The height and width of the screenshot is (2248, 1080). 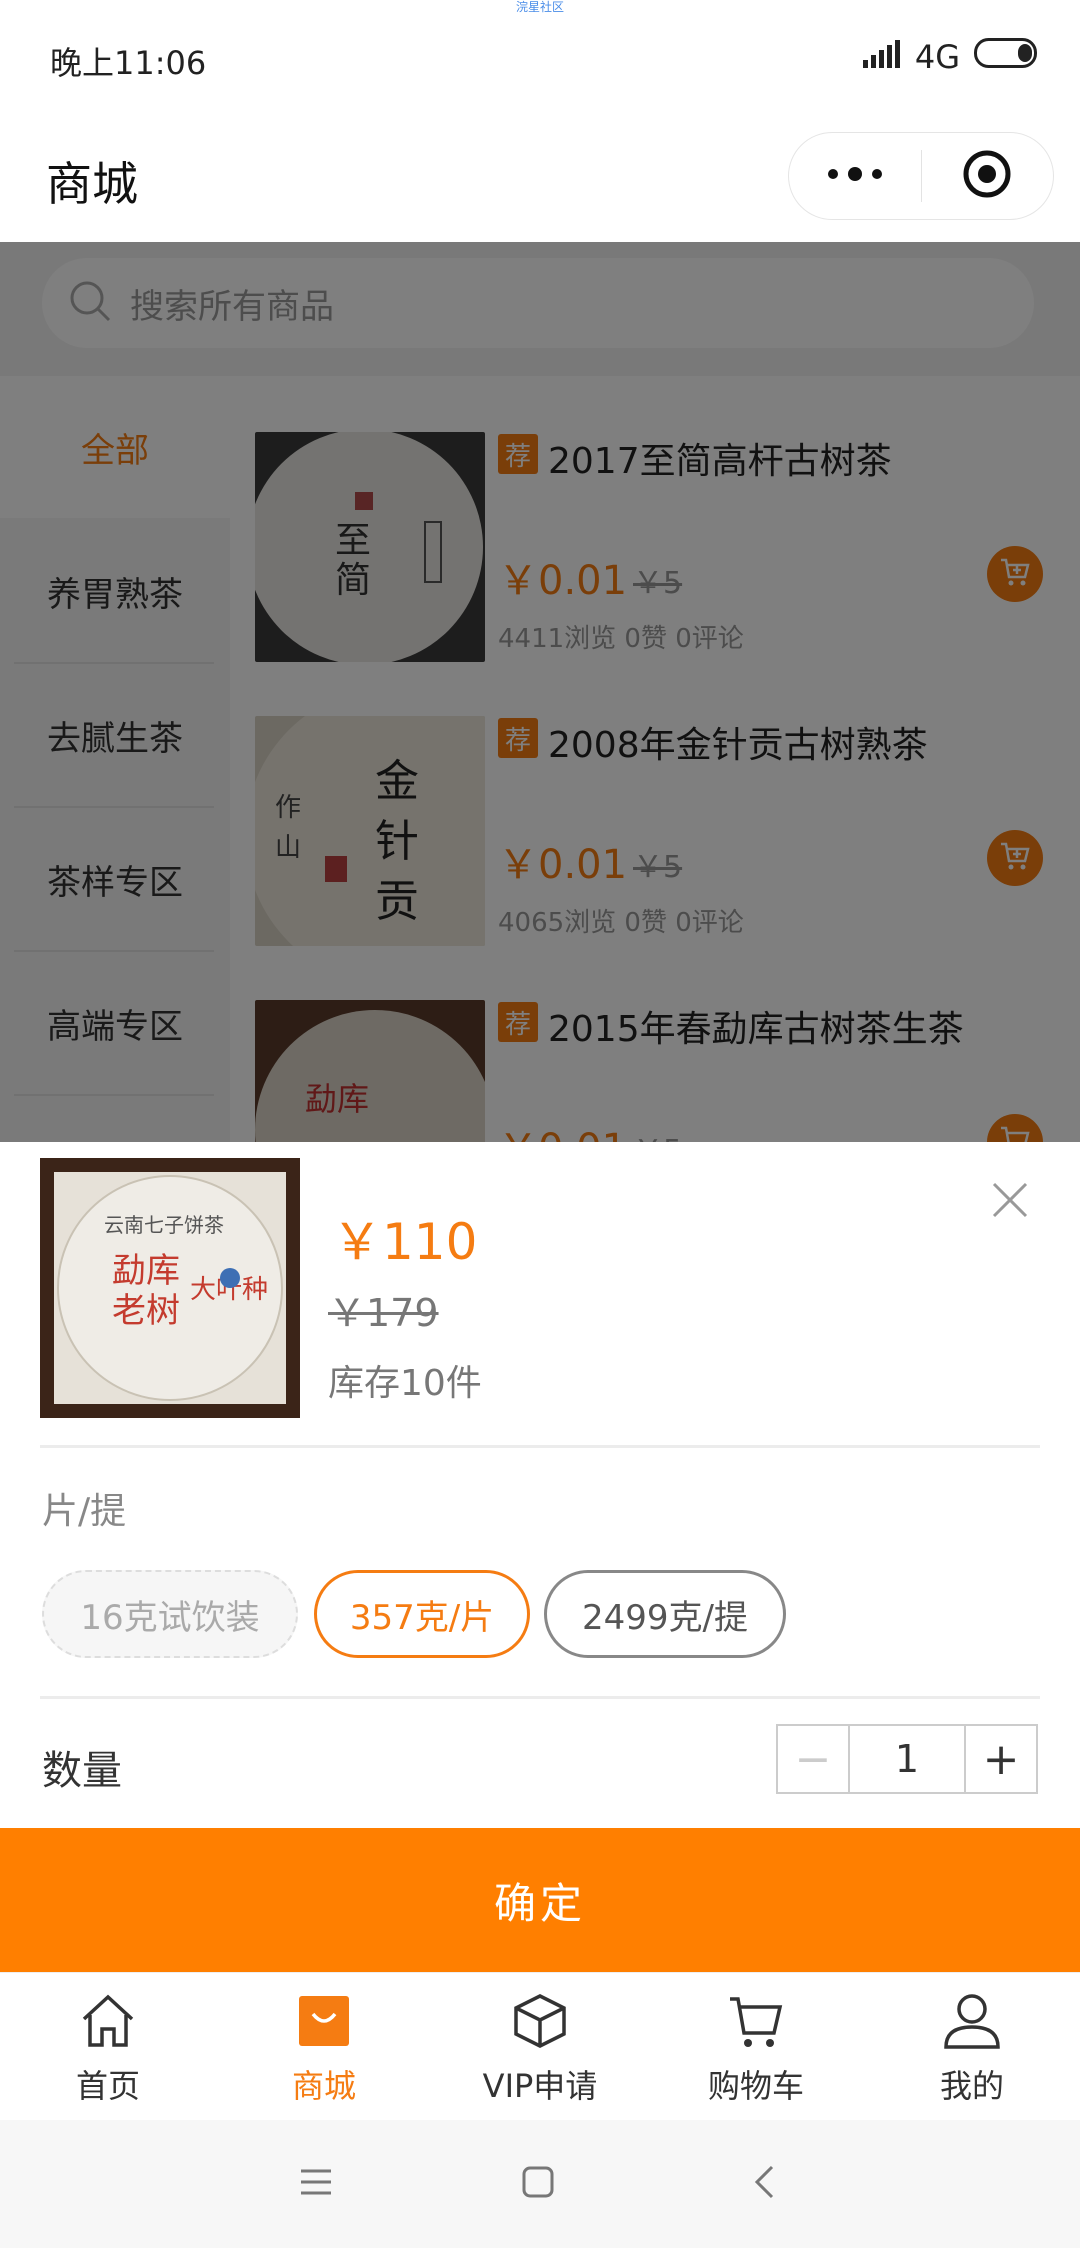 What do you see at coordinates (881, 57) in the screenshot?
I see `signal-icon` at bounding box center [881, 57].